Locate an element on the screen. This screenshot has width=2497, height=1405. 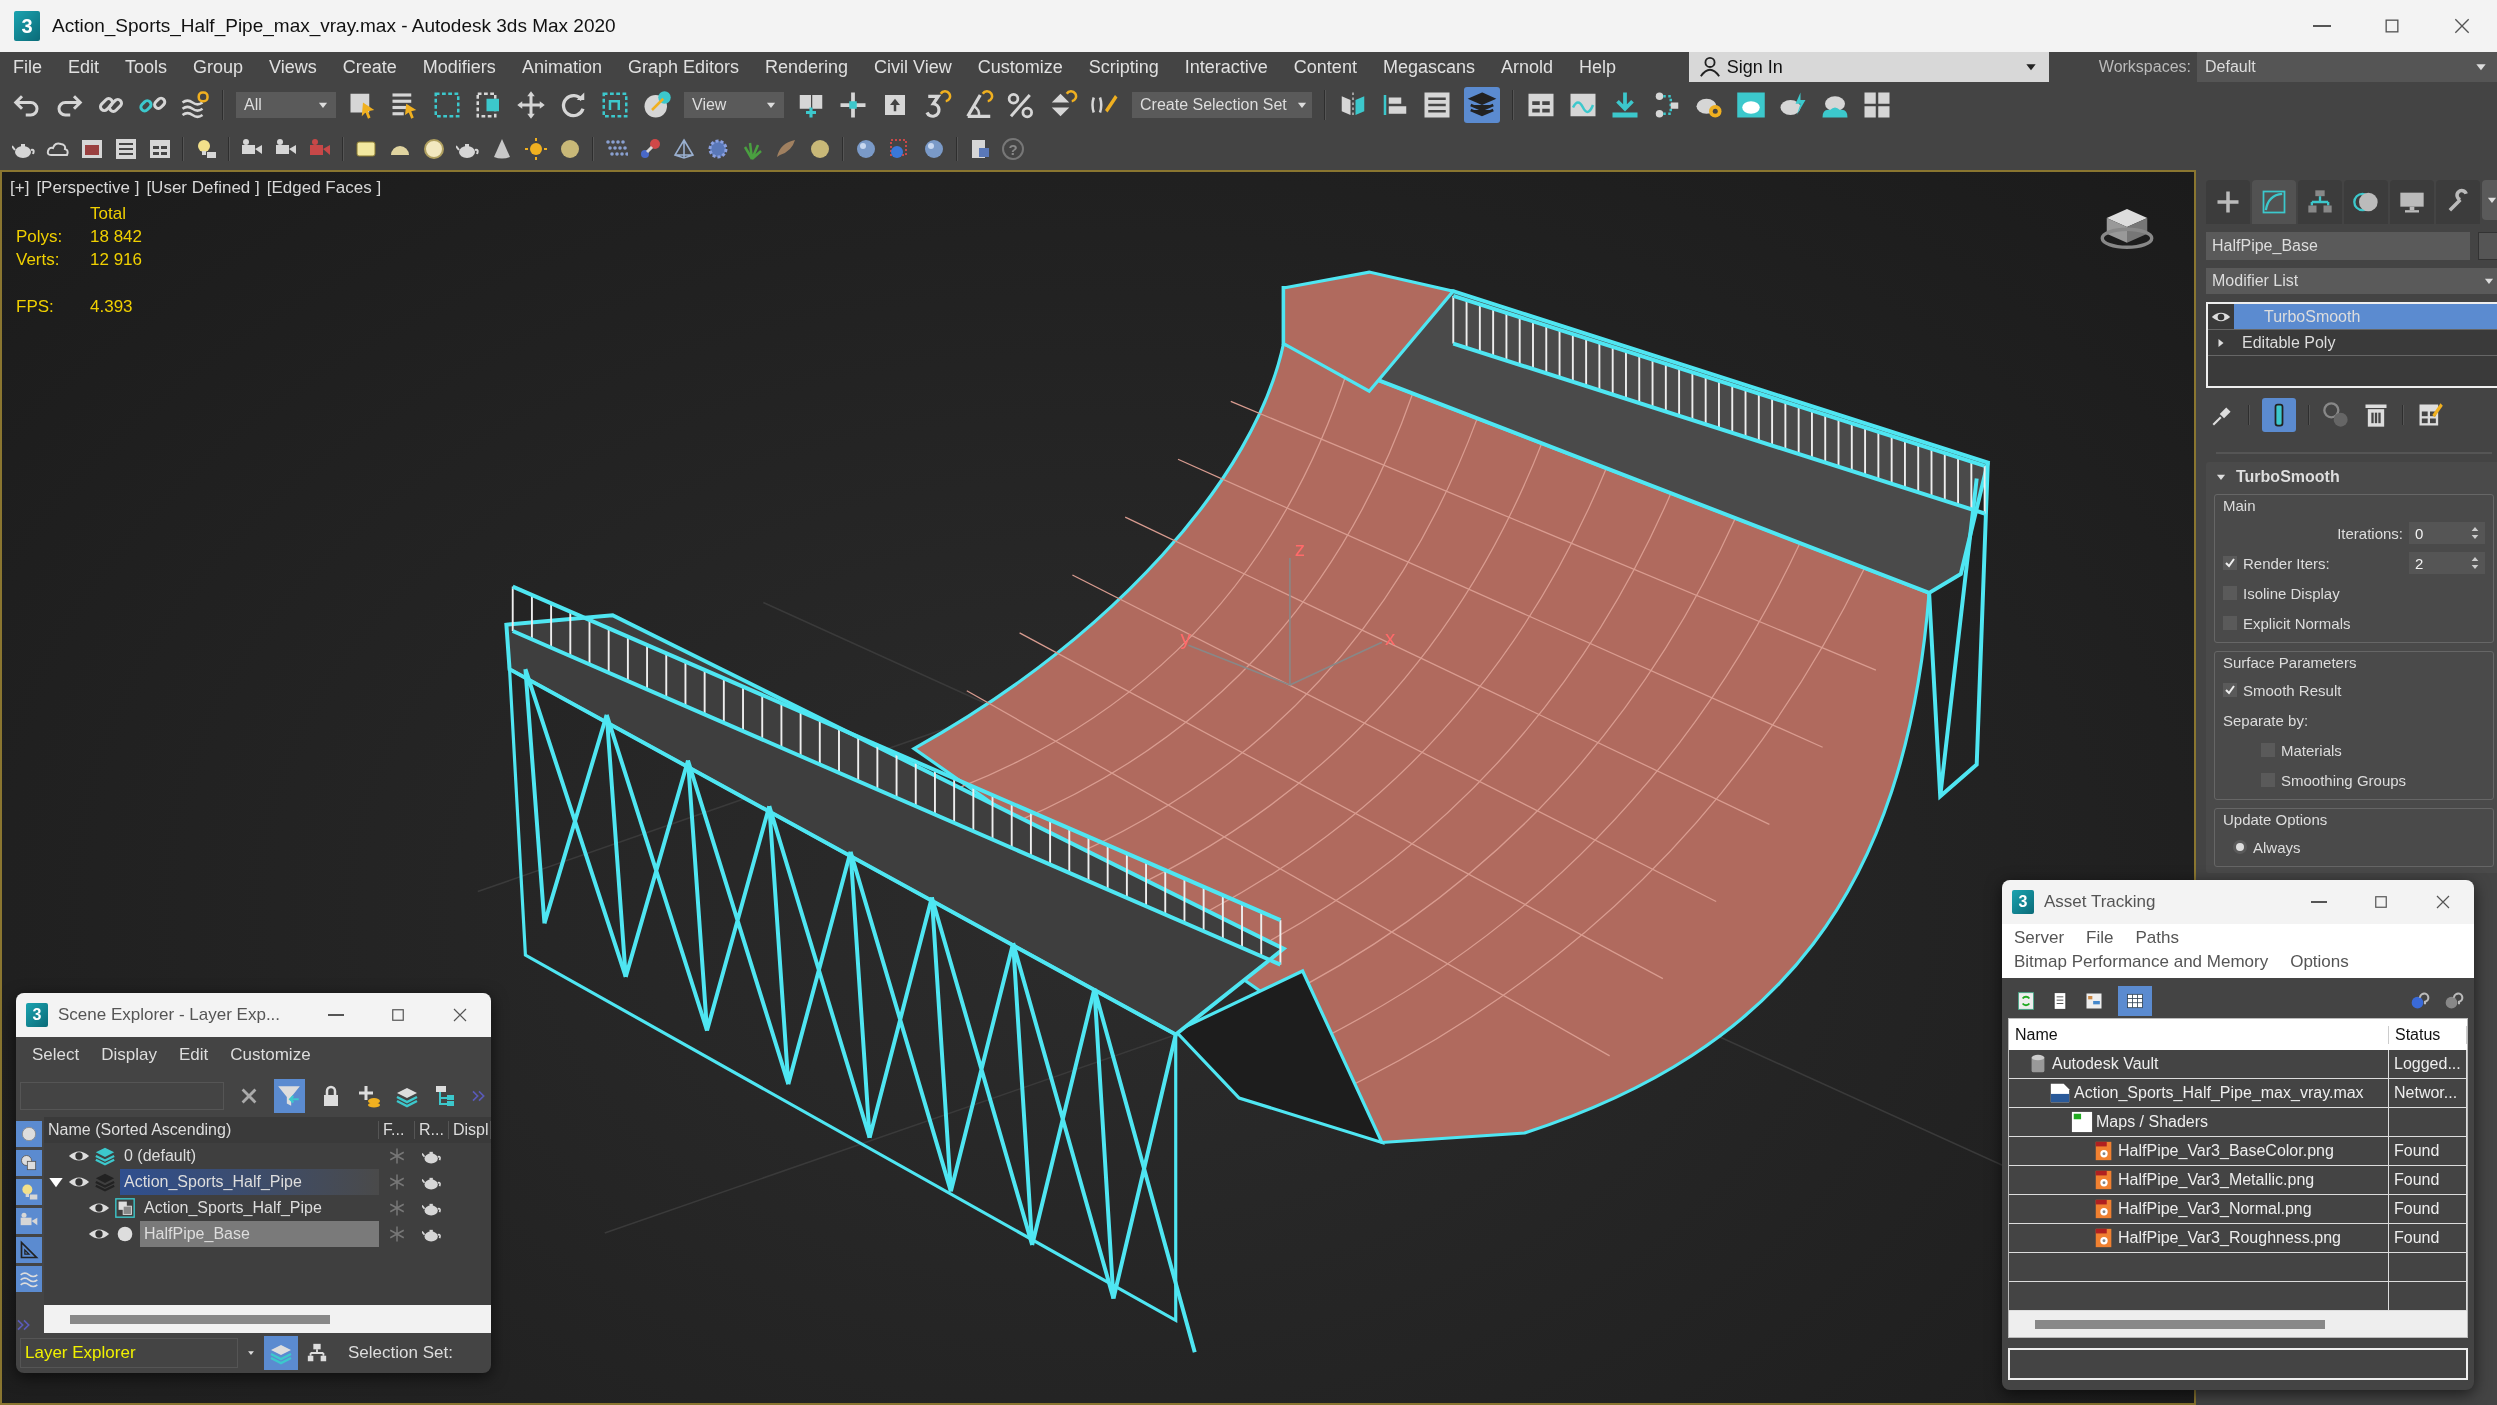
viewport-label: [Edged Faces ] is located at coordinates (324, 188).